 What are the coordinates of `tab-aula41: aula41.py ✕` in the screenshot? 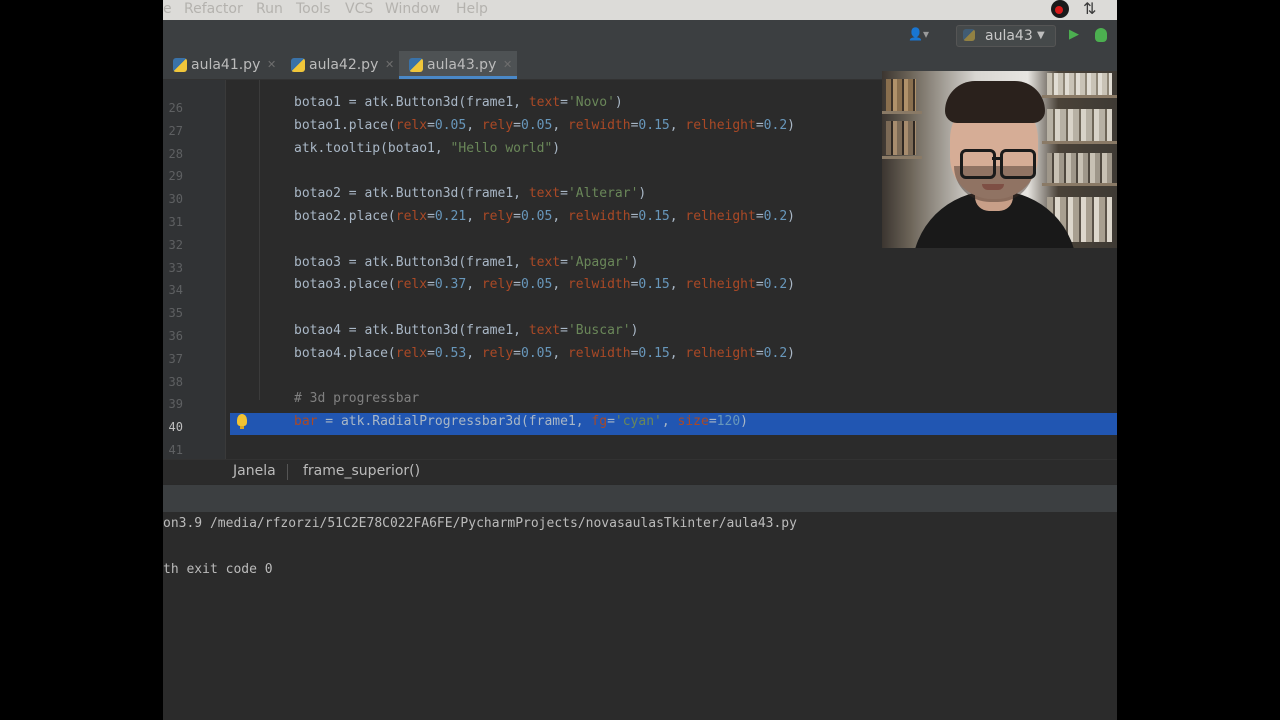 It's located at (222, 65).